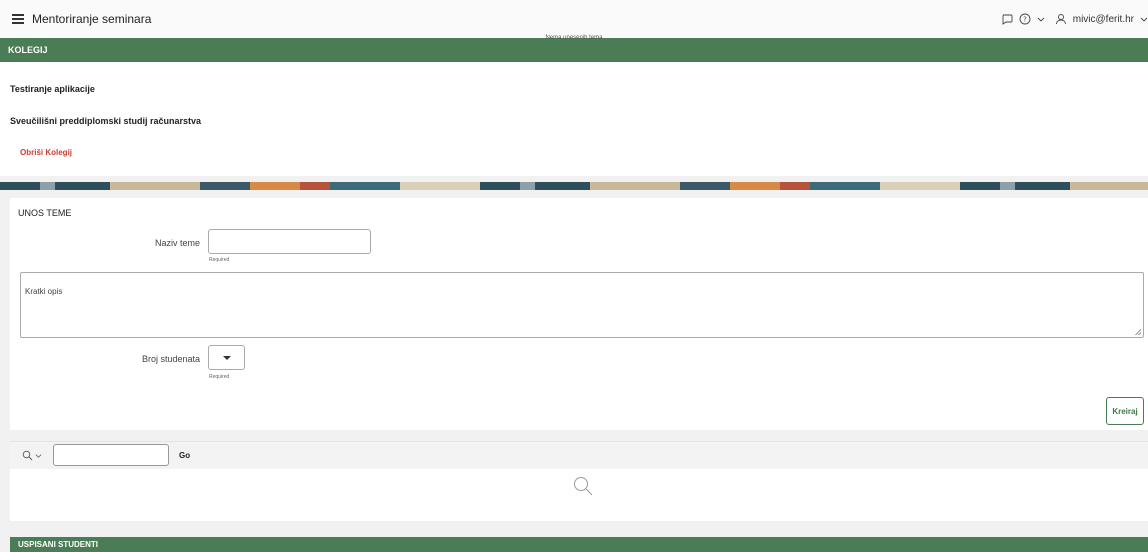 The height and width of the screenshot is (552, 1148). I want to click on go-button: Go, so click(184, 455).